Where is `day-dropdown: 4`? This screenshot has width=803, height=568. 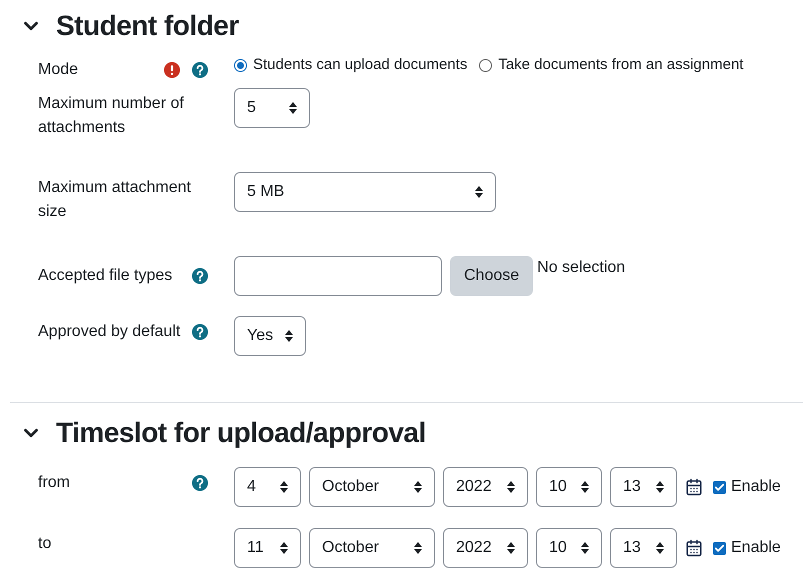
day-dropdown: 4 is located at coordinates (267, 487).